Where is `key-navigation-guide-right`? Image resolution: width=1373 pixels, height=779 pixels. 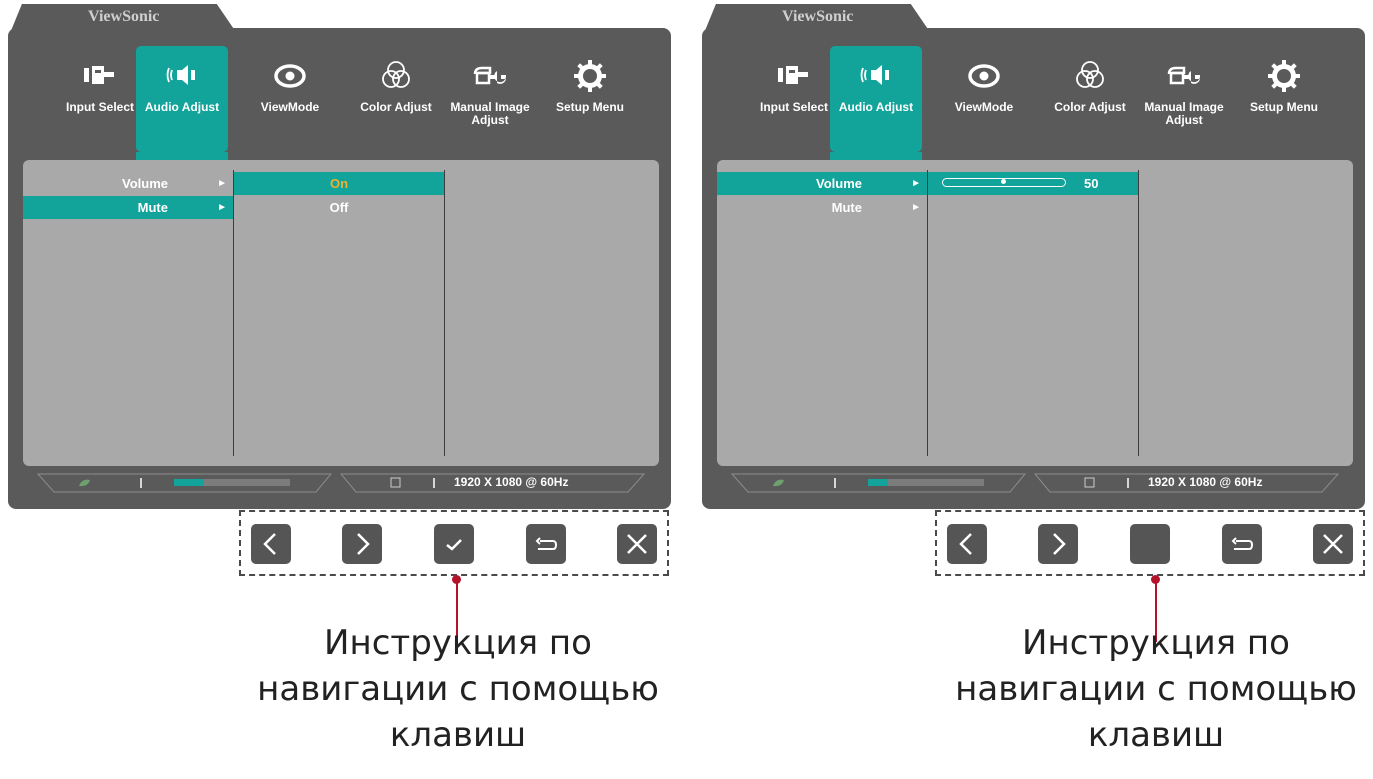 key-navigation-guide-right is located at coordinates (1150, 543).